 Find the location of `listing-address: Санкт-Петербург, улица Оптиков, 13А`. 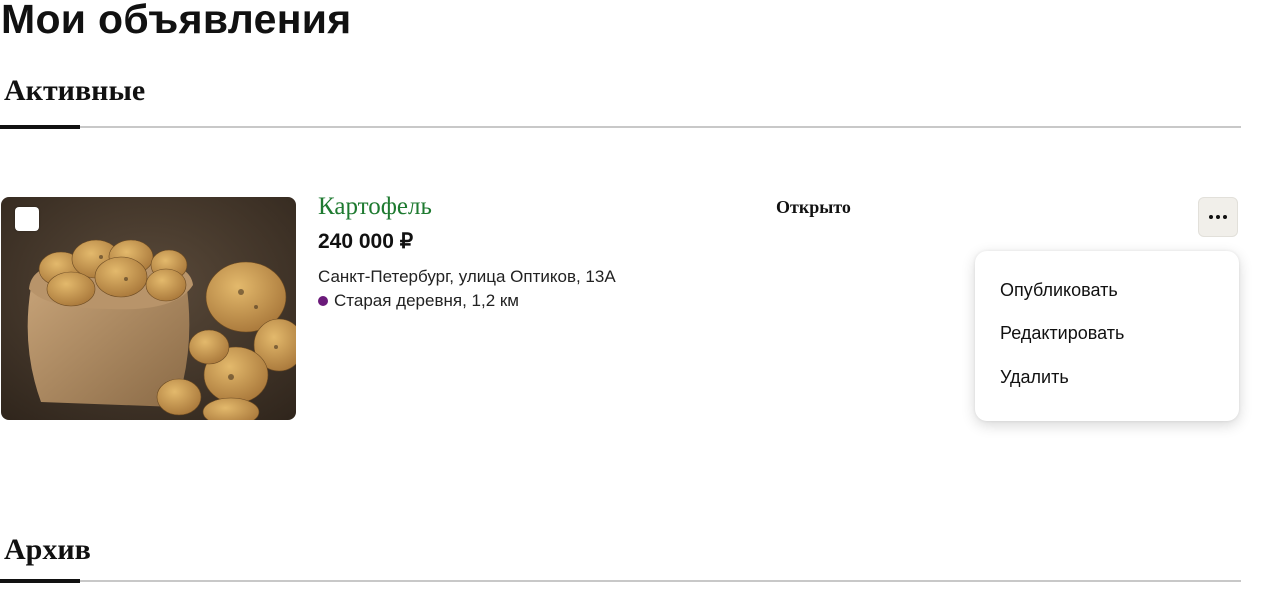

listing-address: Санкт-Петербург, улица Оптиков, 13А is located at coordinates (467, 276).